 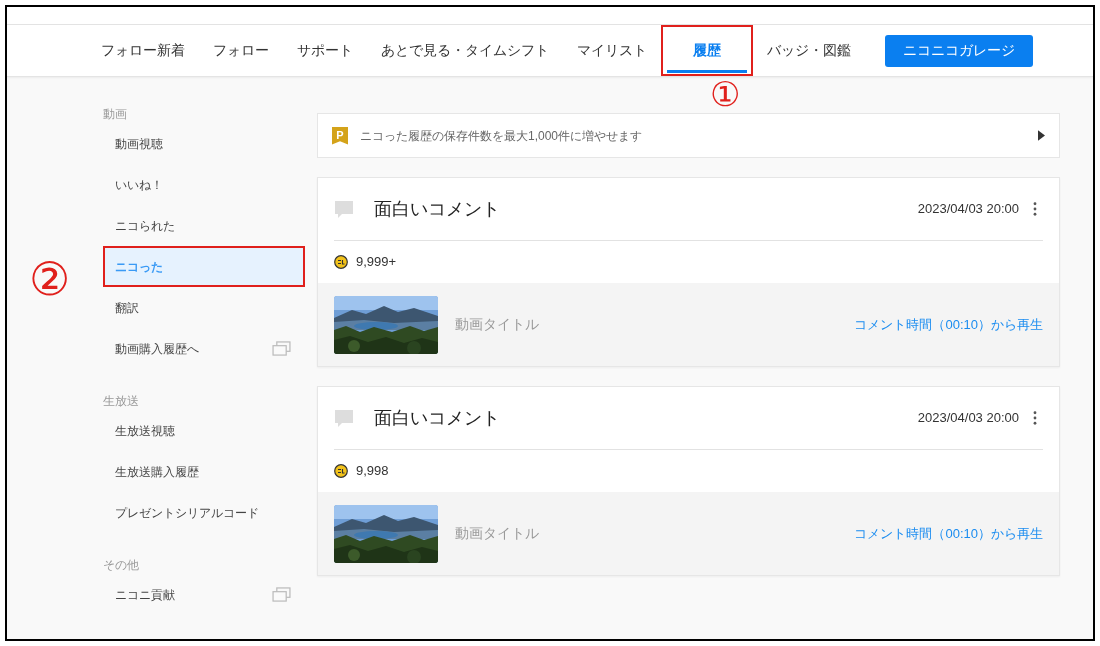 I want to click on sidebar-item: 動画購入履歴へ, so click(x=204, y=348).